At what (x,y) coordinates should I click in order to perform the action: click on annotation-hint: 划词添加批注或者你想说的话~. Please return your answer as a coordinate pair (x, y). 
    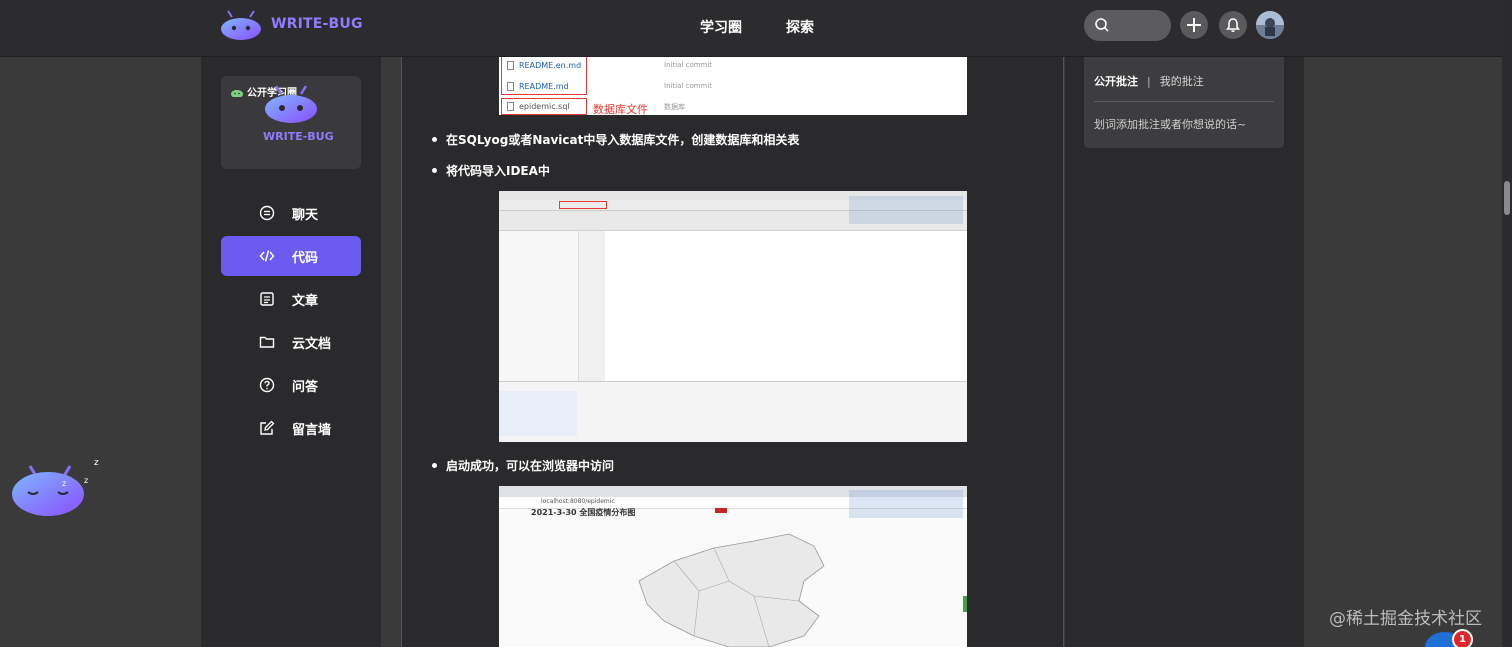
    Looking at the image, I should click on (1170, 124).